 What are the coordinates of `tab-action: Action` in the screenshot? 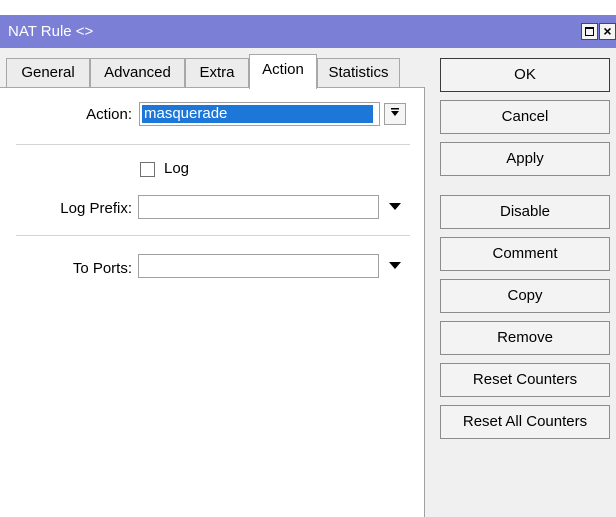 It's located at (283, 71).